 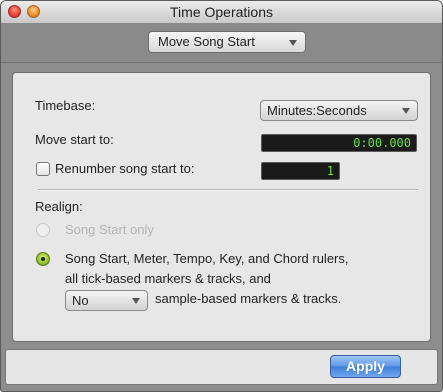 I want to click on move-start-label: Move start to:, so click(x=74, y=139).